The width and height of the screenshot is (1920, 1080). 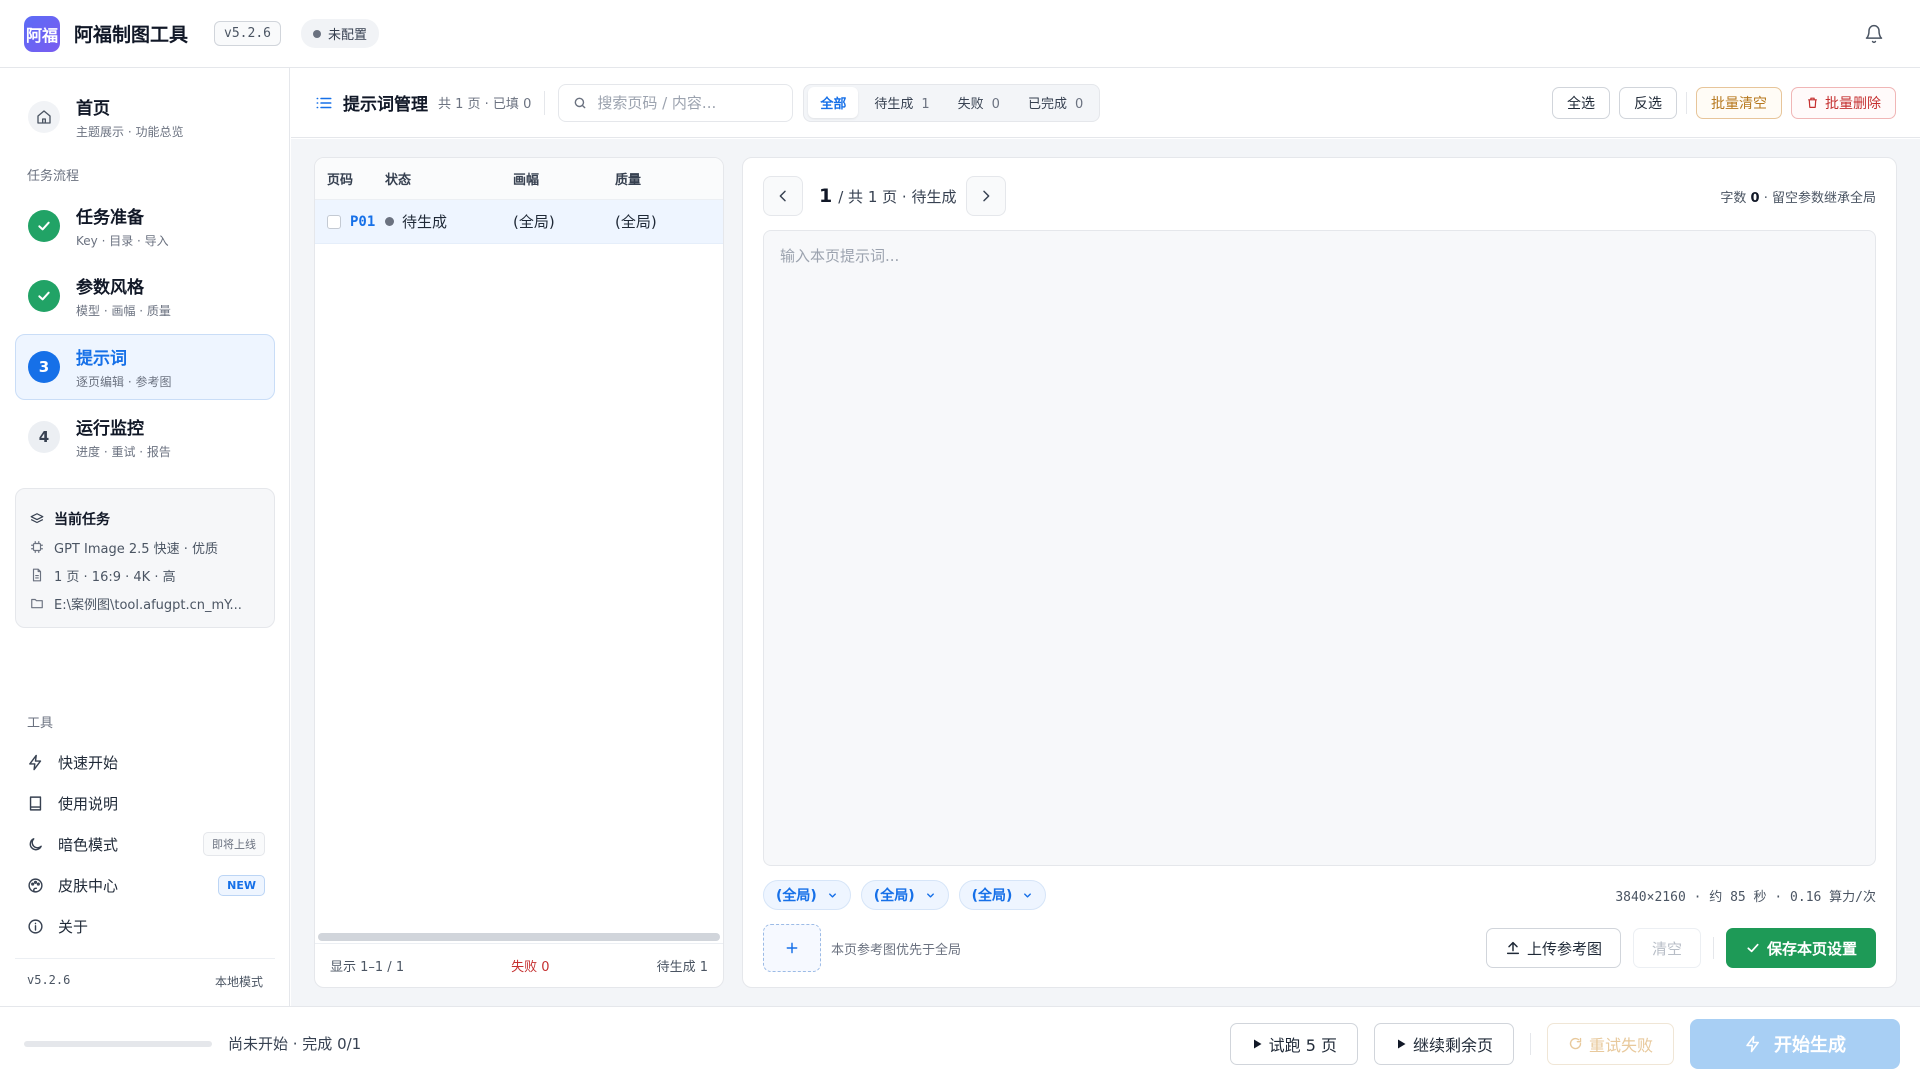 I want to click on char-count-hint: · 留空参数继承全局, so click(x=1819, y=198).